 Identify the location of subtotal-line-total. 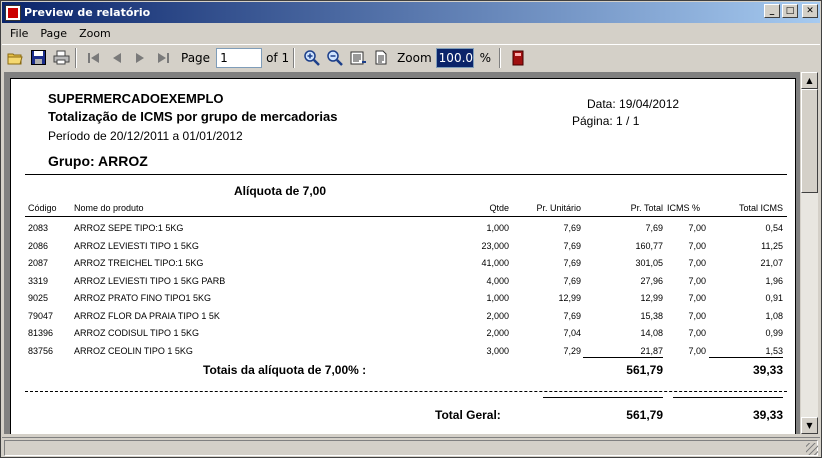
(623, 357).